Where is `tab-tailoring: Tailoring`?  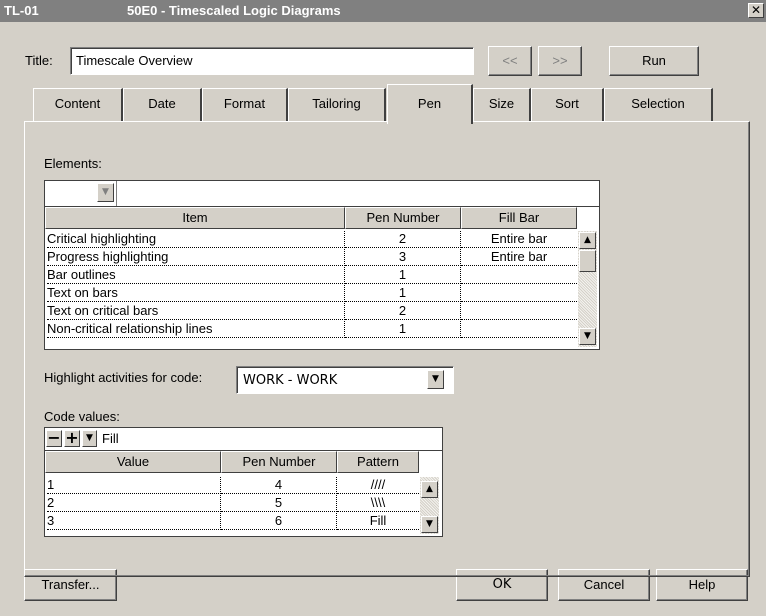
tab-tailoring: Tailoring is located at coordinates (337, 105).